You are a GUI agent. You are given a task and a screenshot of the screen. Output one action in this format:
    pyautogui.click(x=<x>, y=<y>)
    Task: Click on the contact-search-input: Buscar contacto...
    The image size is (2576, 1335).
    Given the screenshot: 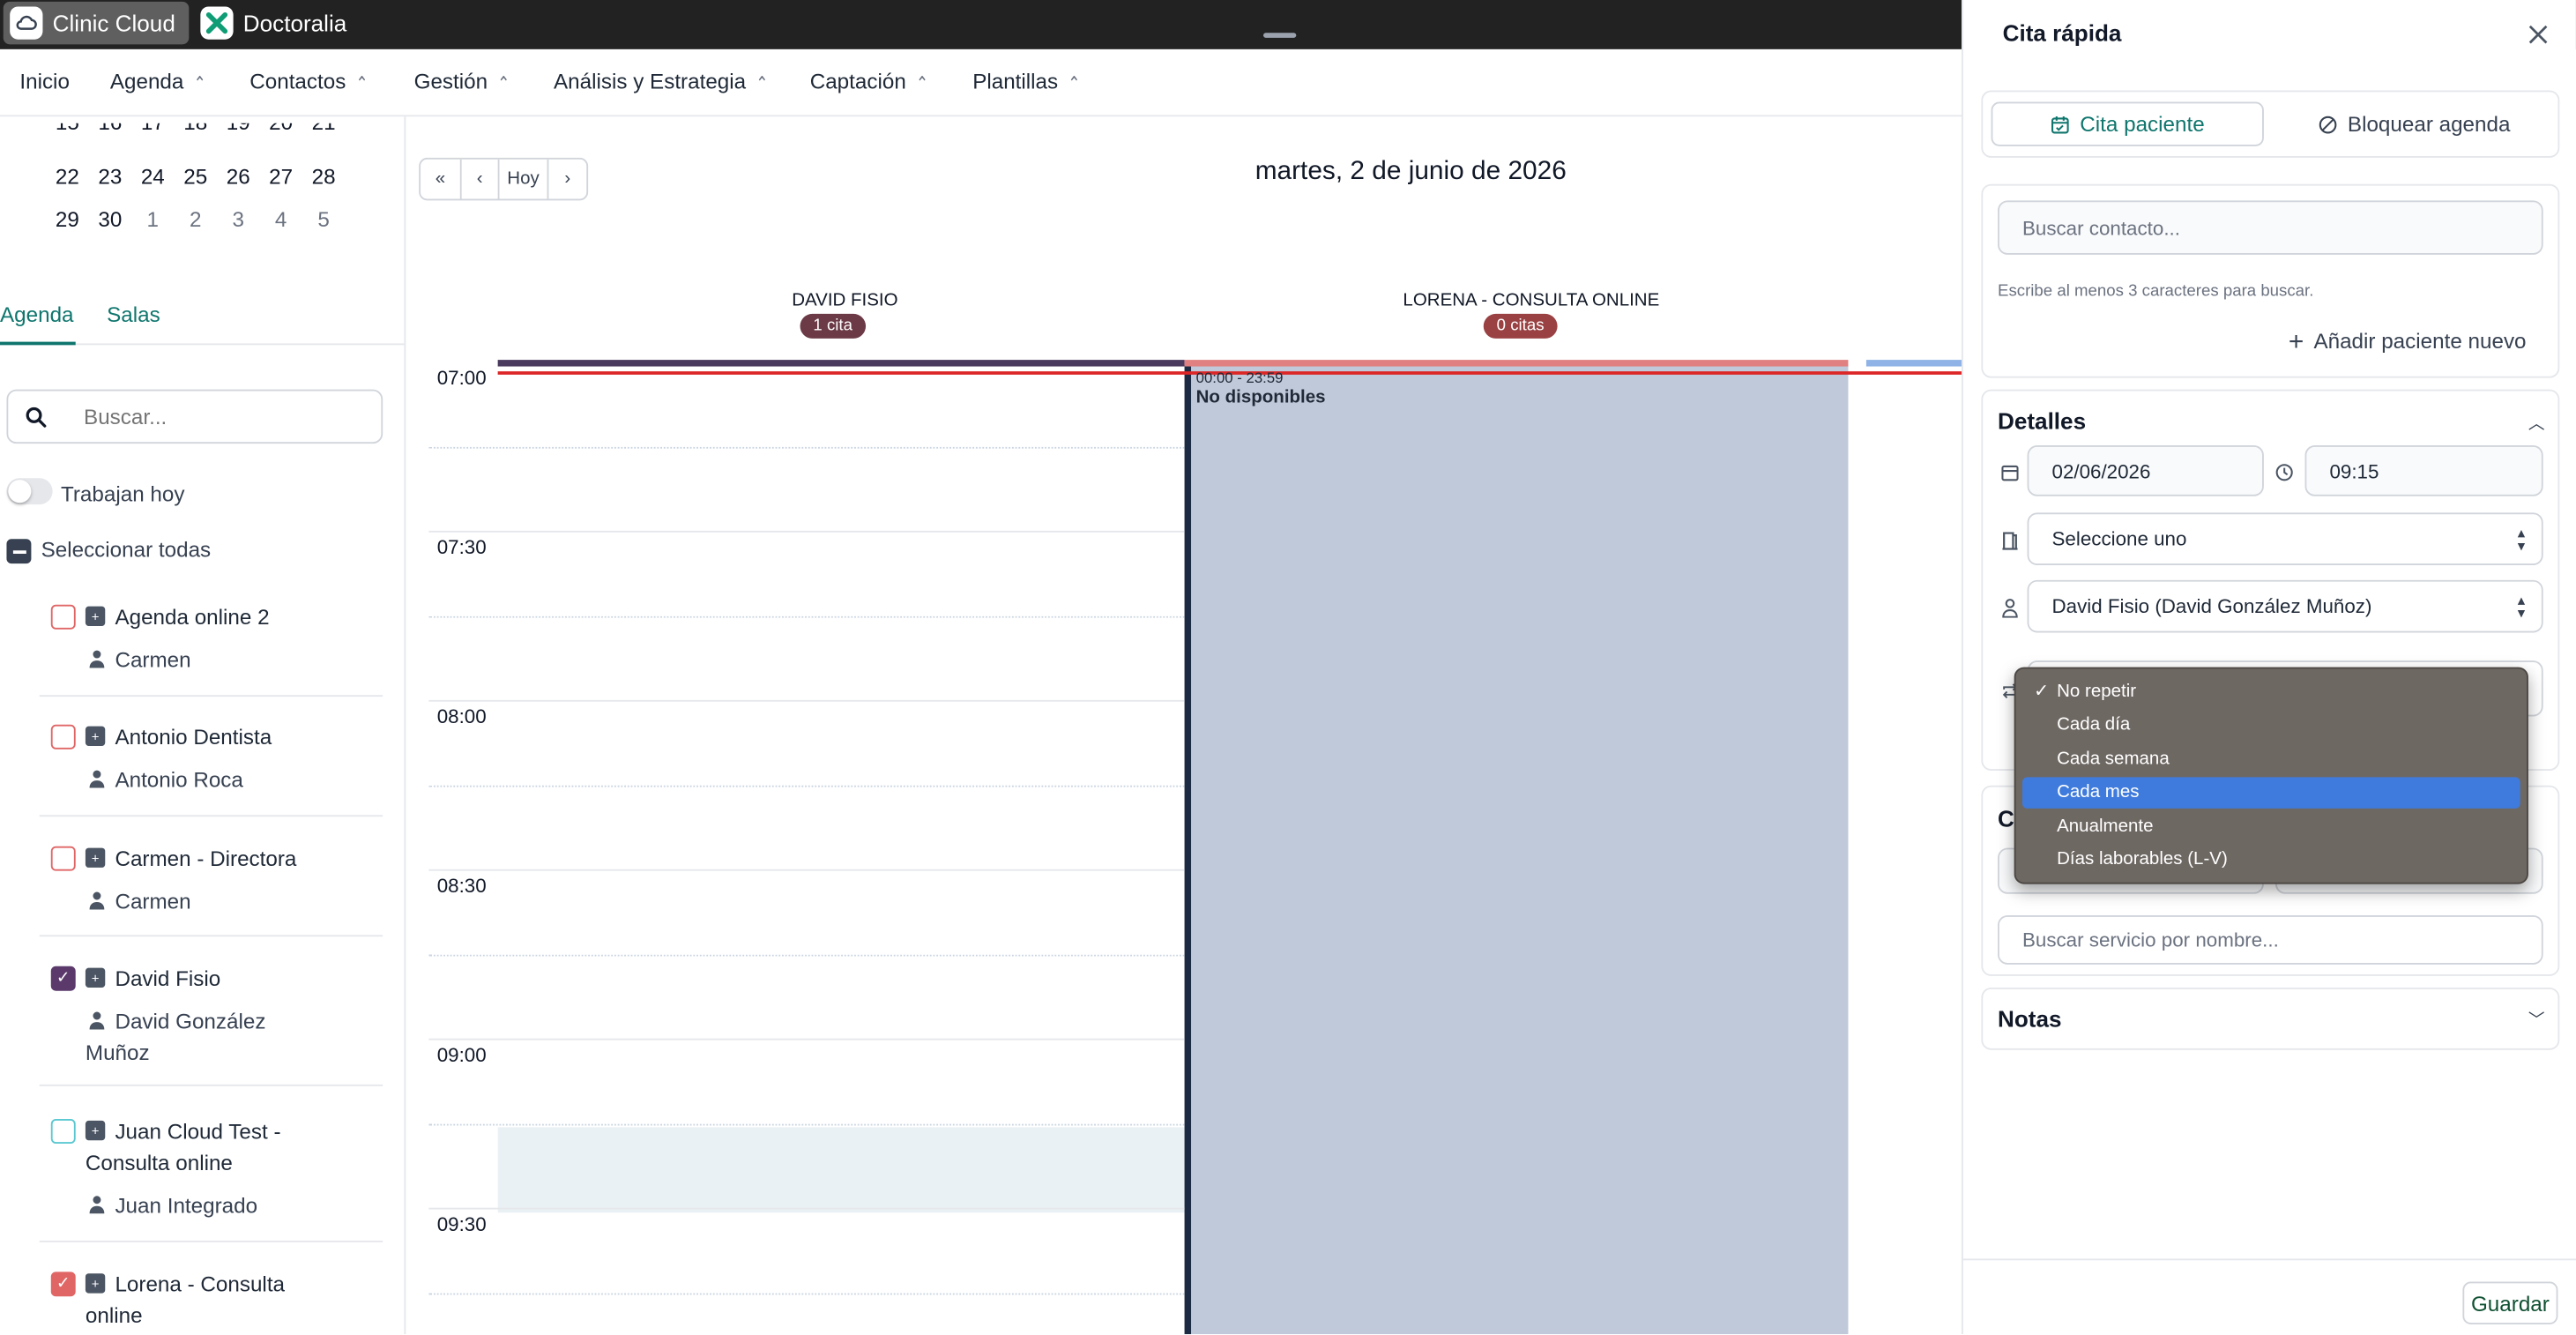 What is the action you would take?
    pyautogui.click(x=2271, y=227)
    